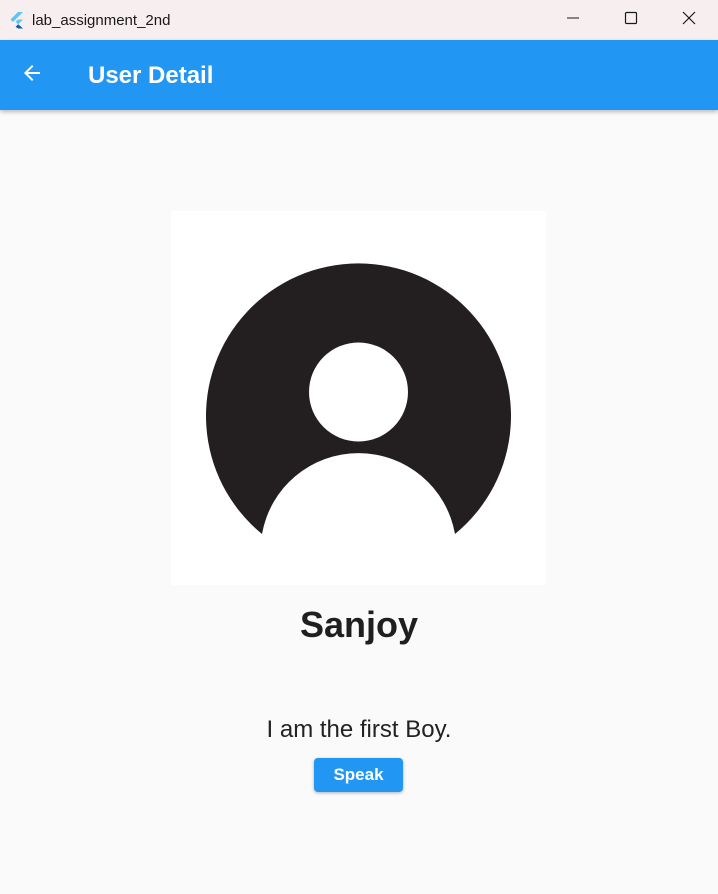 This screenshot has width=718, height=894. What do you see at coordinates (359, 729) in the screenshot?
I see `user-description: I am the first Boy.` at bounding box center [359, 729].